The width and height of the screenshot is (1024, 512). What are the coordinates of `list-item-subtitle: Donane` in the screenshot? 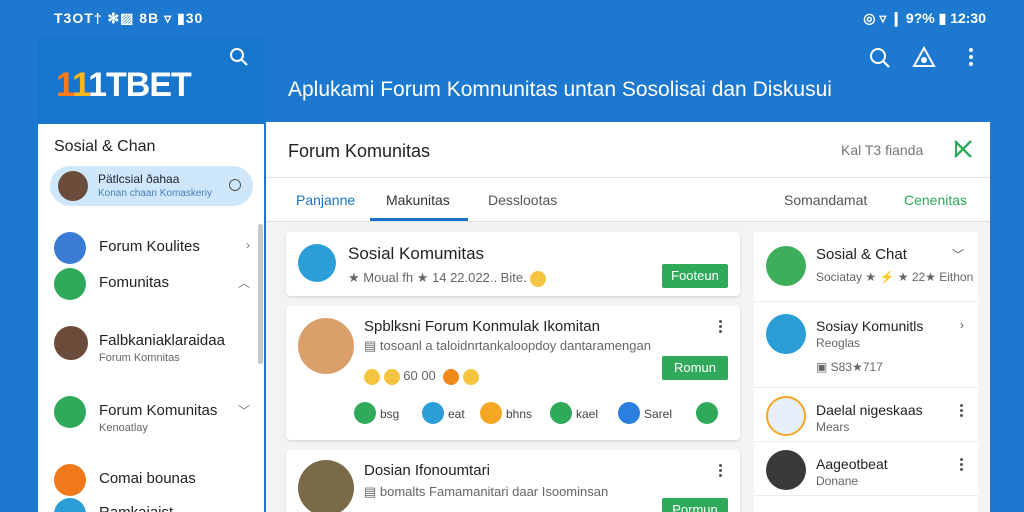 It's located at (837, 481).